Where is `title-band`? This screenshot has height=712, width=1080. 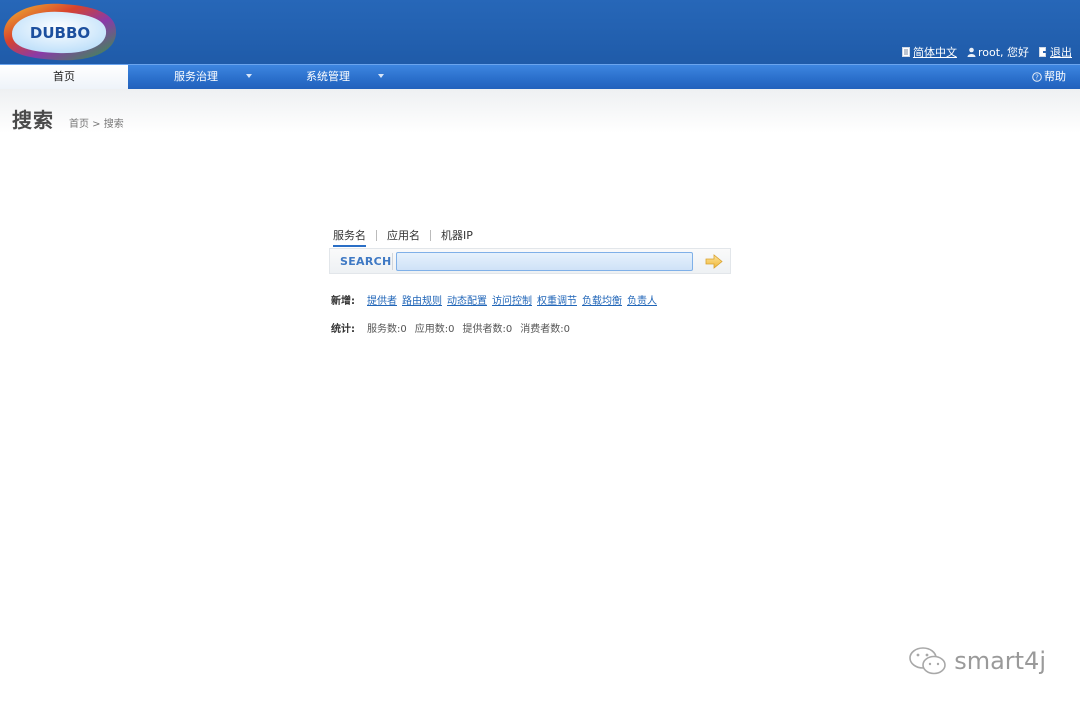
title-band is located at coordinates (540, 111).